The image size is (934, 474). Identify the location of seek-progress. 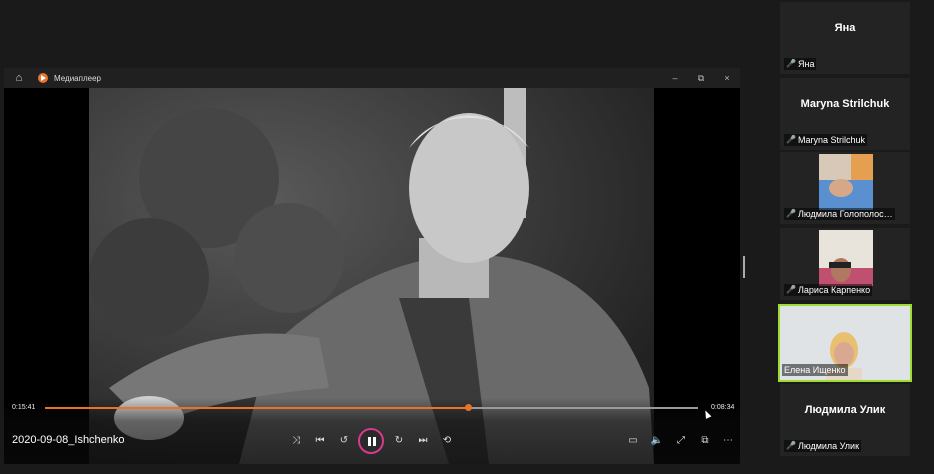
(257, 408).